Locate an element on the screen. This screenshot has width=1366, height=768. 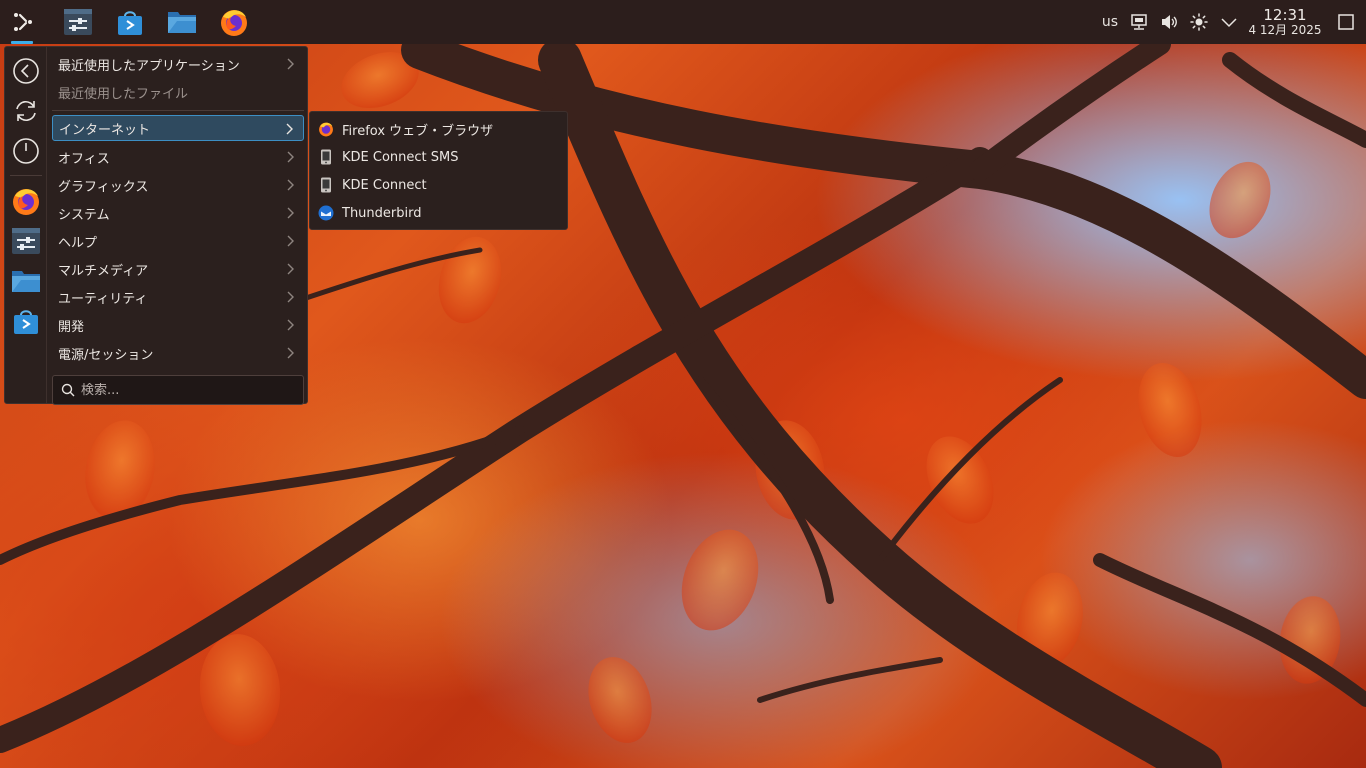
volume-button is located at coordinates (1169, 22).